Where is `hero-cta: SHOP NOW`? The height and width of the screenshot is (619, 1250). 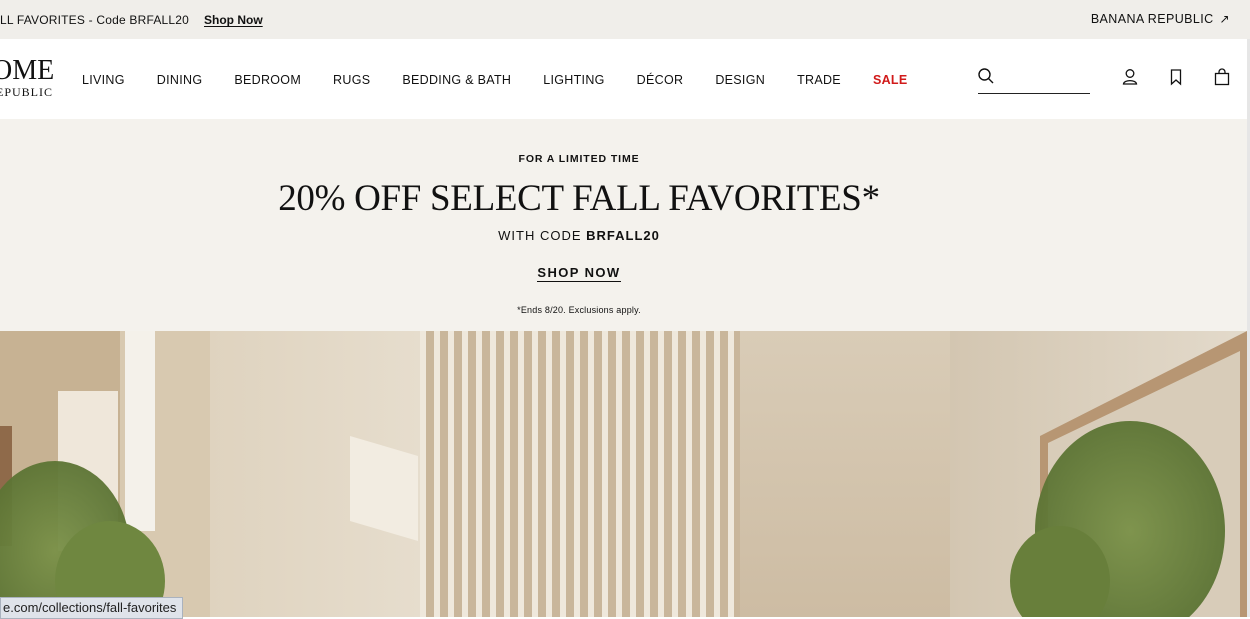
hero-cta: SHOP NOW is located at coordinates (579, 273).